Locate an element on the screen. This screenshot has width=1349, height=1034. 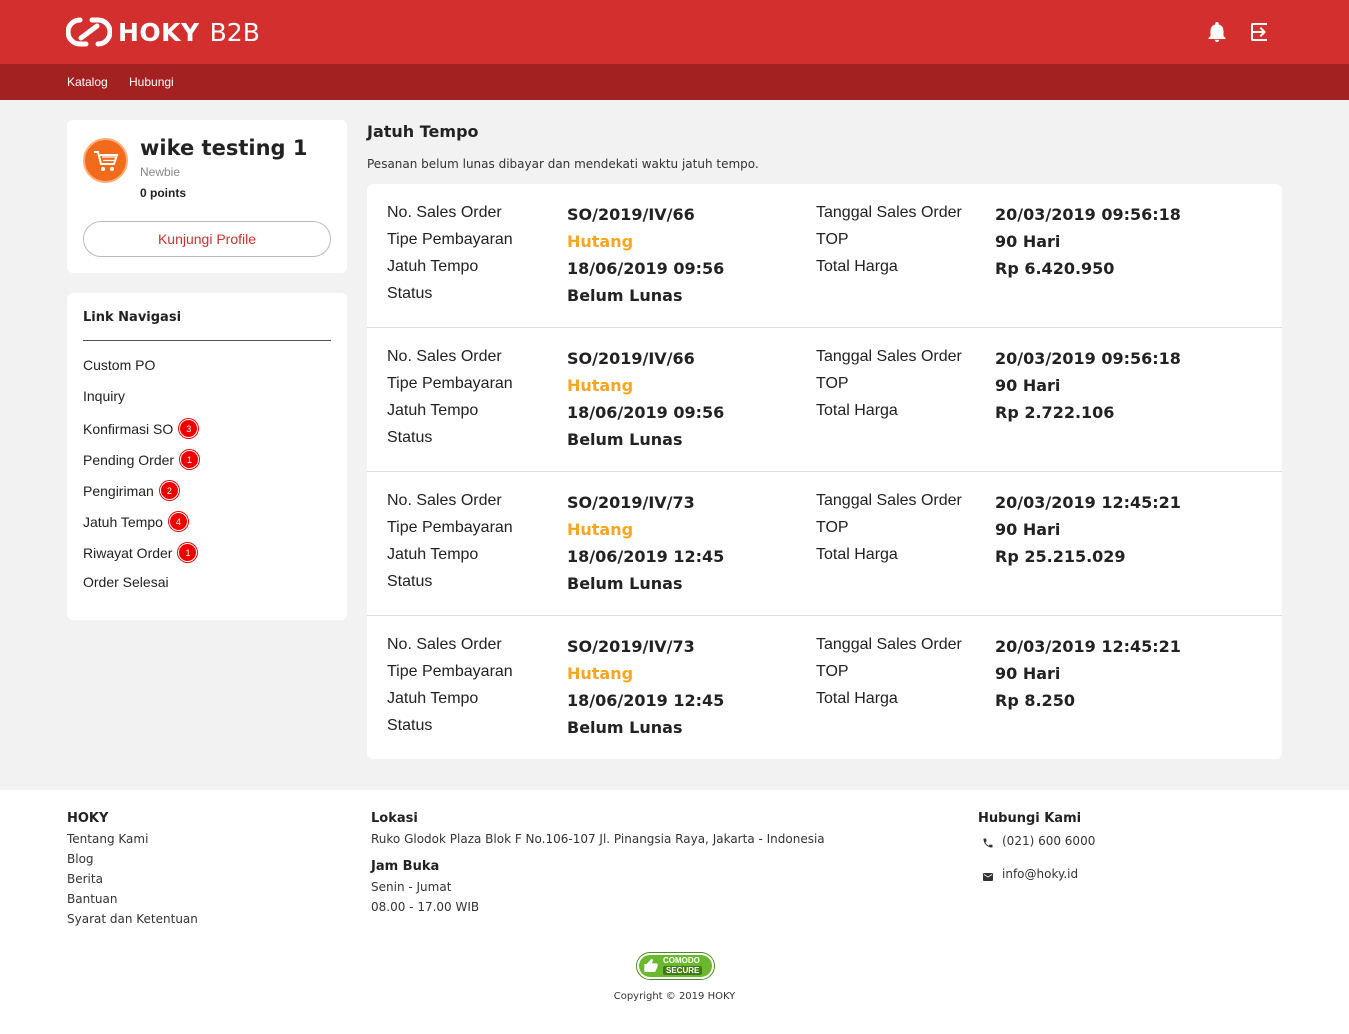
visit-profile-button: Kunjungi Profile is located at coordinates (207, 239).